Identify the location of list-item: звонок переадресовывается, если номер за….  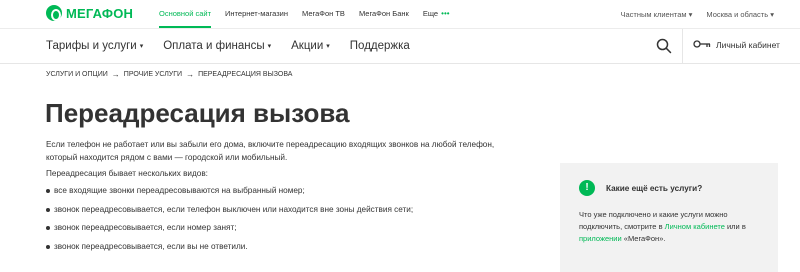
(229, 232).